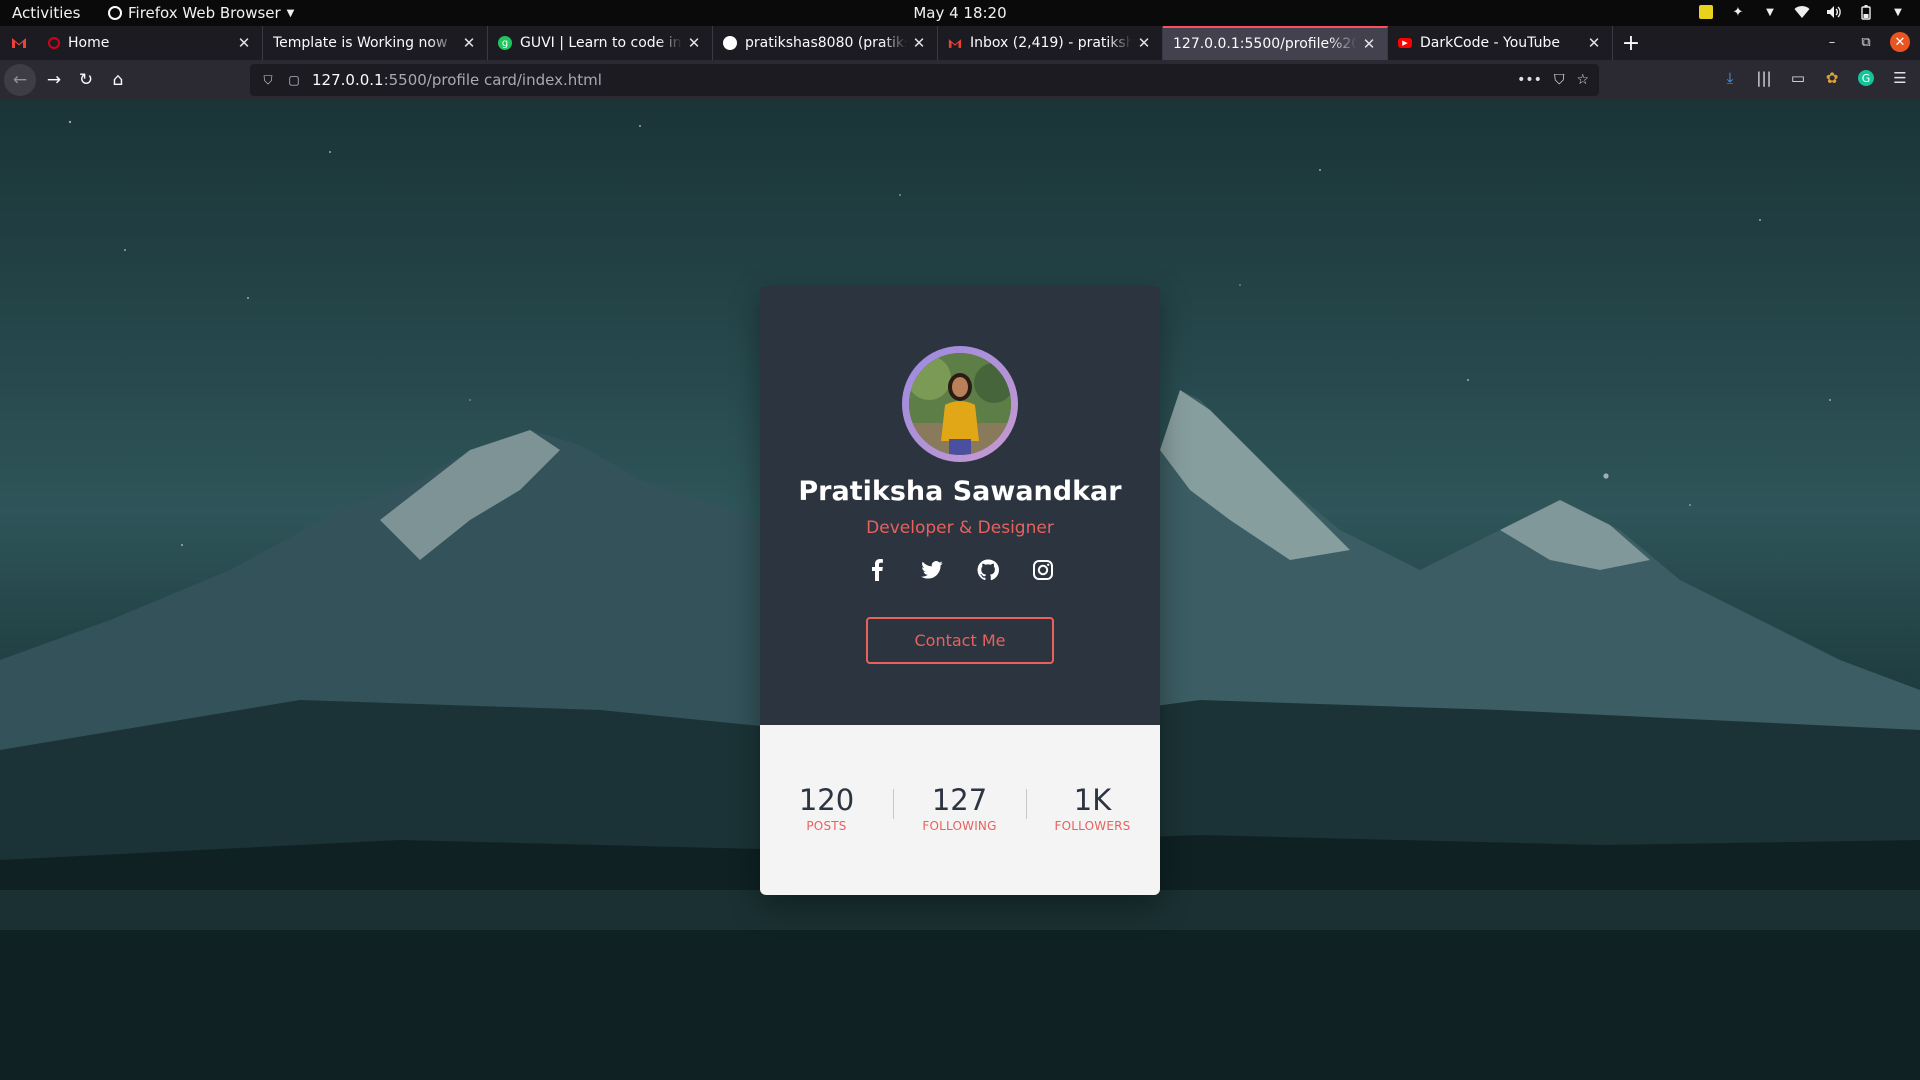  I want to click on tab-template: Template is Working now ✕, so click(375, 43).